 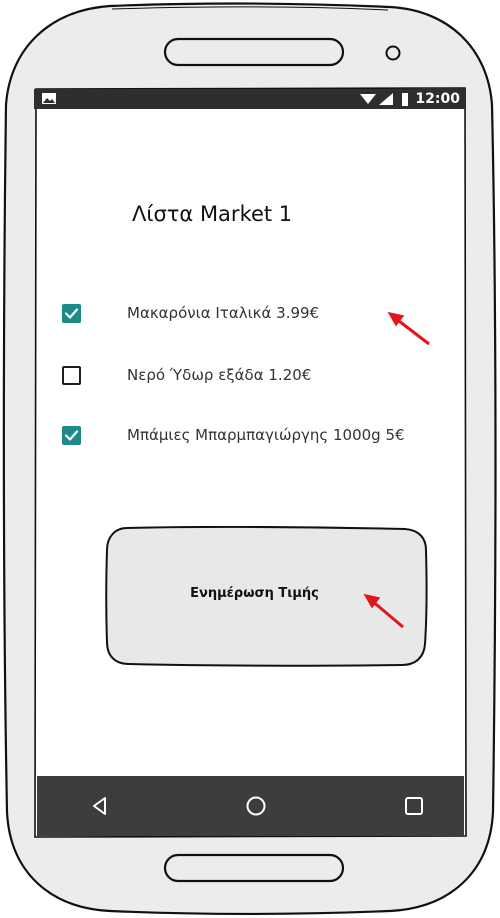 I want to click on recents-button, so click(x=414, y=806).